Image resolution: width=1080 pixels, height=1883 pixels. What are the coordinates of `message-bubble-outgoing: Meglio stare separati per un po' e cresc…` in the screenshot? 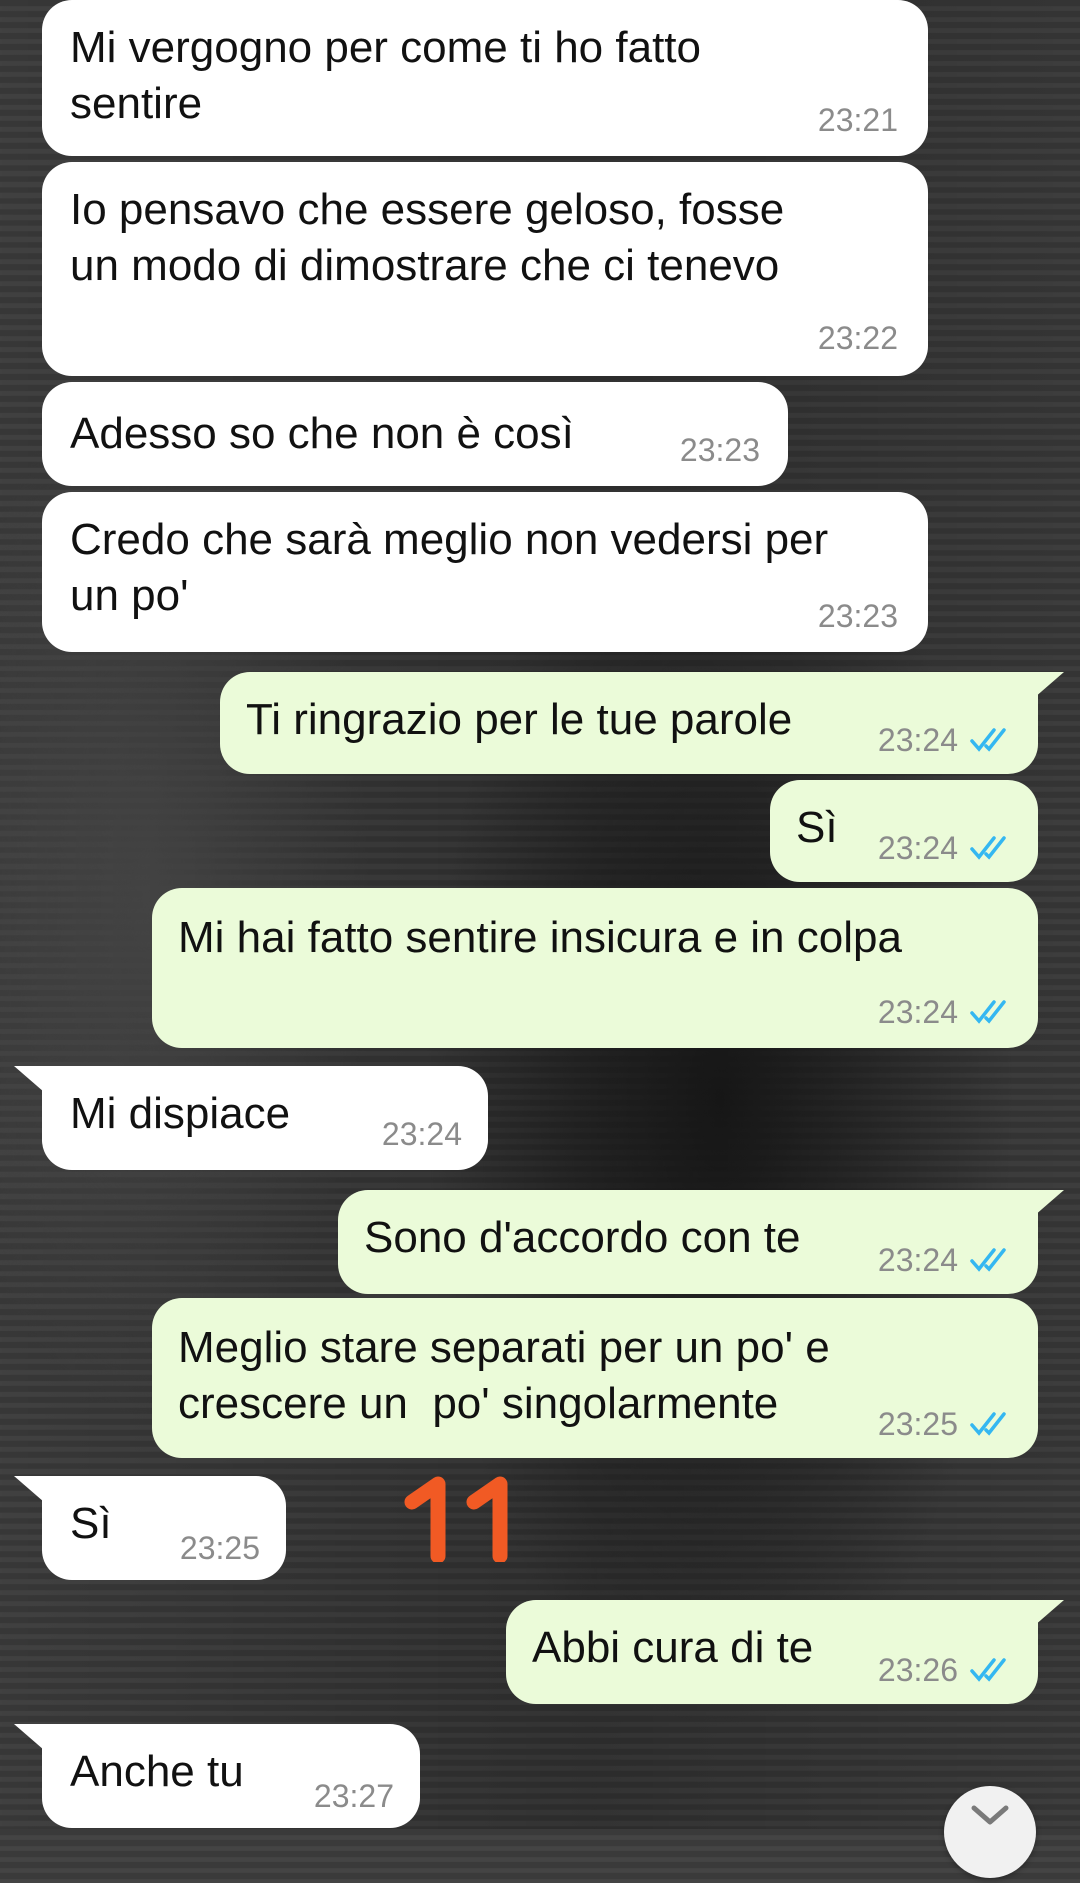 It's located at (595, 1378).